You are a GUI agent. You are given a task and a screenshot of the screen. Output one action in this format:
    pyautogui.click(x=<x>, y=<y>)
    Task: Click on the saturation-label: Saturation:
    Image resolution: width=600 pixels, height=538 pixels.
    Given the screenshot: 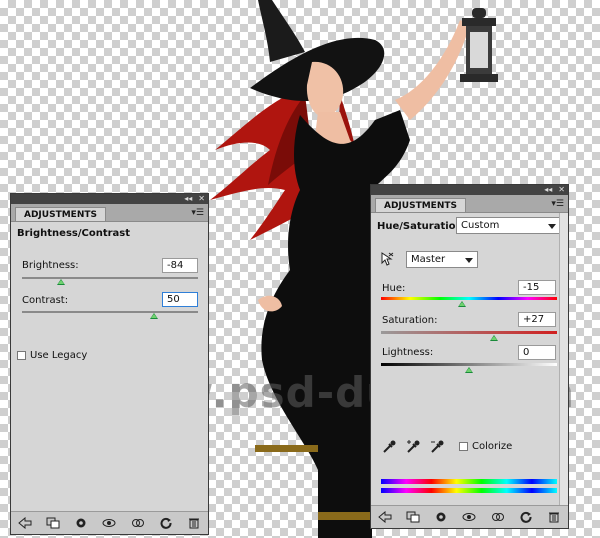 What is the action you would take?
    pyautogui.click(x=410, y=320)
    